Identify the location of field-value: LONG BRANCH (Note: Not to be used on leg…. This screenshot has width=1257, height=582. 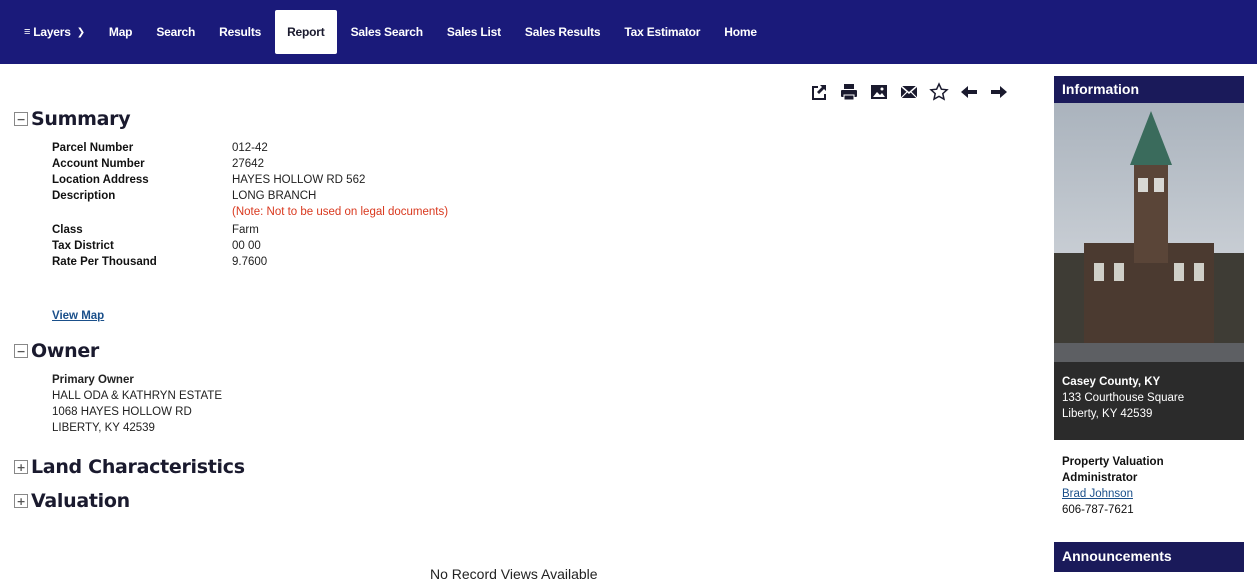
(340, 204).